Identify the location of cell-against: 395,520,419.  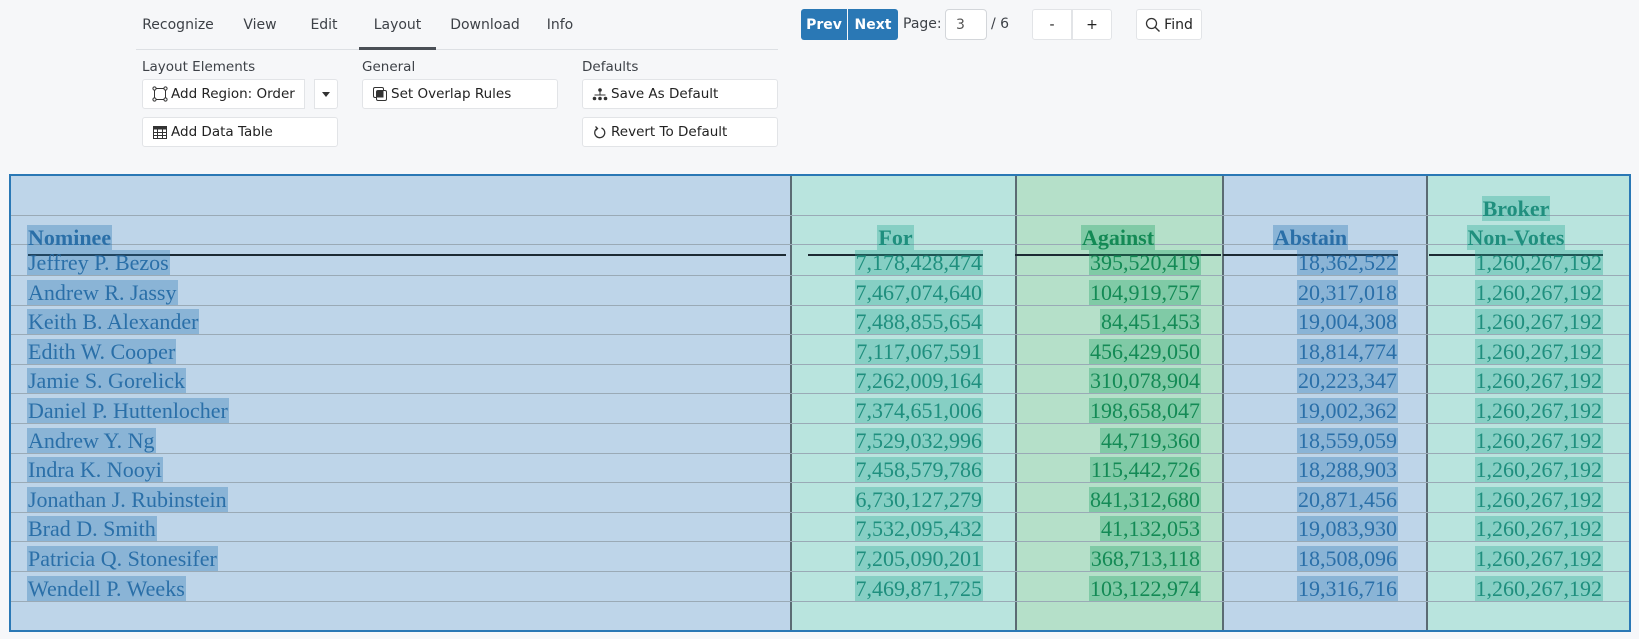
(1145, 262).